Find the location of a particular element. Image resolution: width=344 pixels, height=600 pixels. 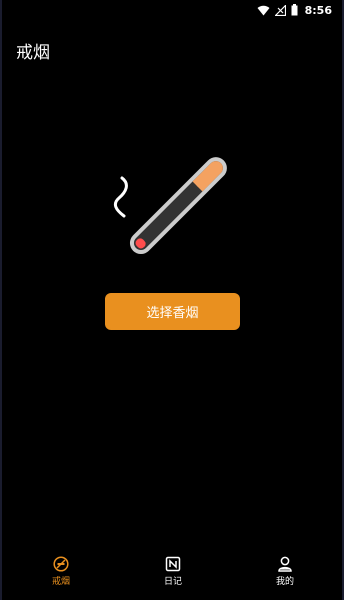

select-cigarette-button: 选择香烟 is located at coordinates (172, 311).